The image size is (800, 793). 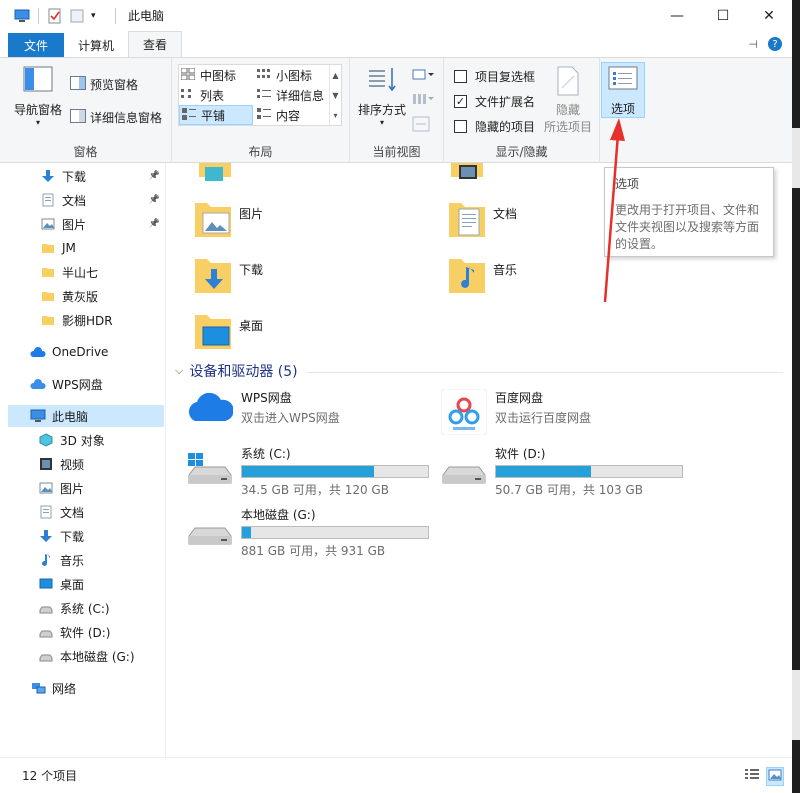 What do you see at coordinates (104, 84) in the screenshot?
I see `preview-pane-button: 预览窗格` at bounding box center [104, 84].